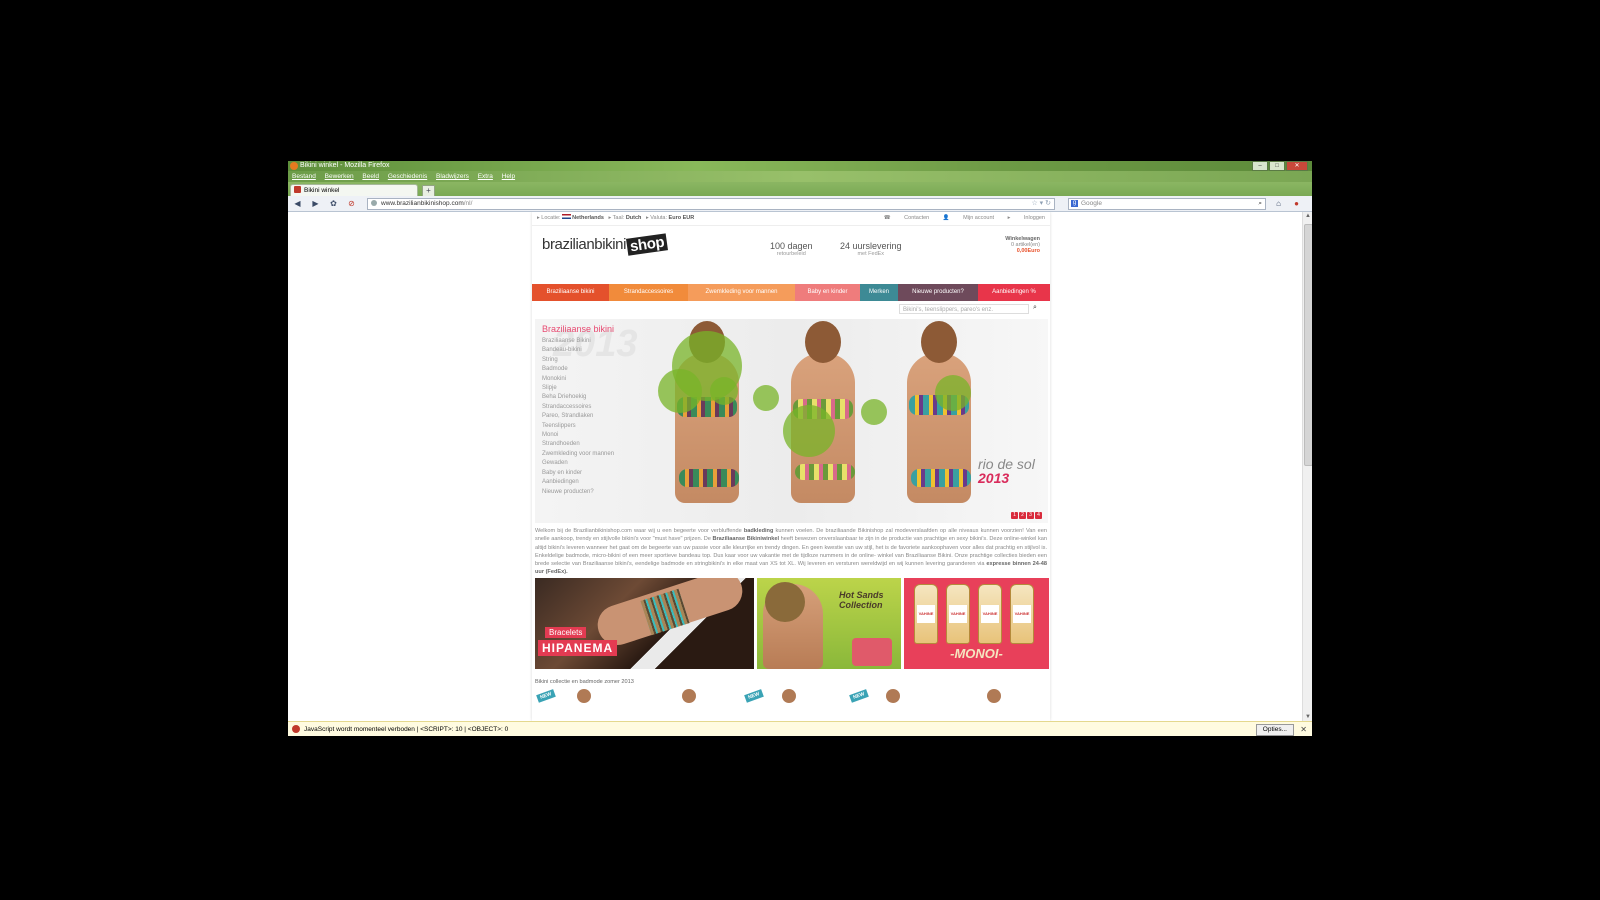 This screenshot has width=1600, height=900. I want to click on category-teenslippers: Teenslippers, so click(578, 426).